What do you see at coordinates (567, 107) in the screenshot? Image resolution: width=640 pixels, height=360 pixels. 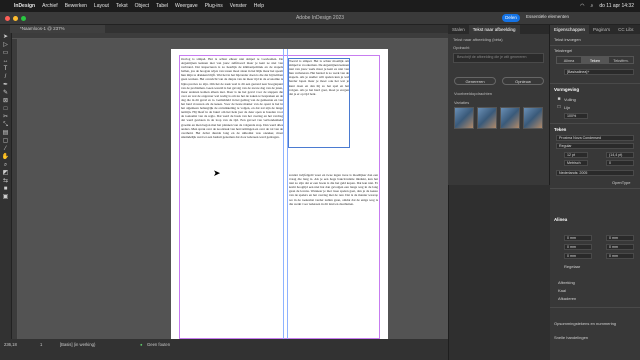 I see `stroke-label: Lijn` at bounding box center [567, 107].